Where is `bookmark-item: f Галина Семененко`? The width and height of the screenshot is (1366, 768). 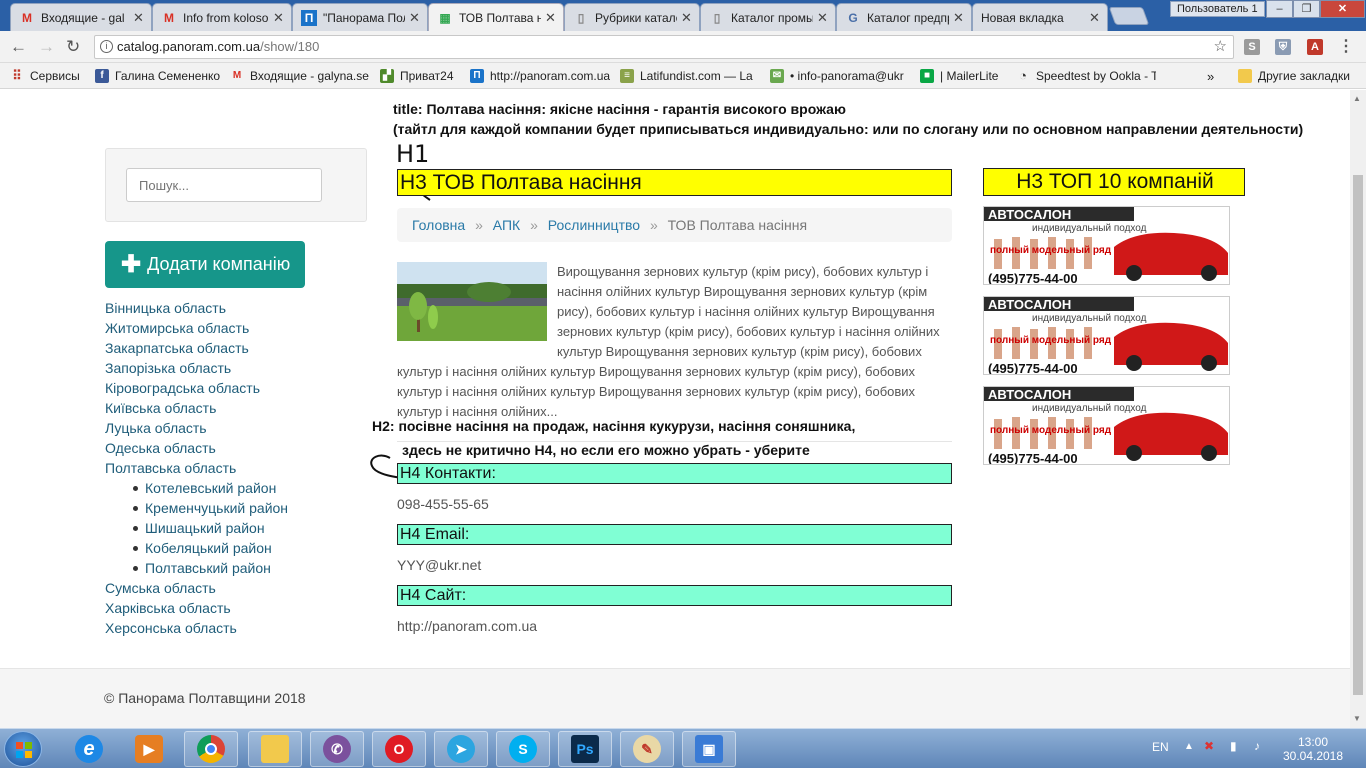
bookmark-item: f Галина Семененко is located at coordinates (157, 76).